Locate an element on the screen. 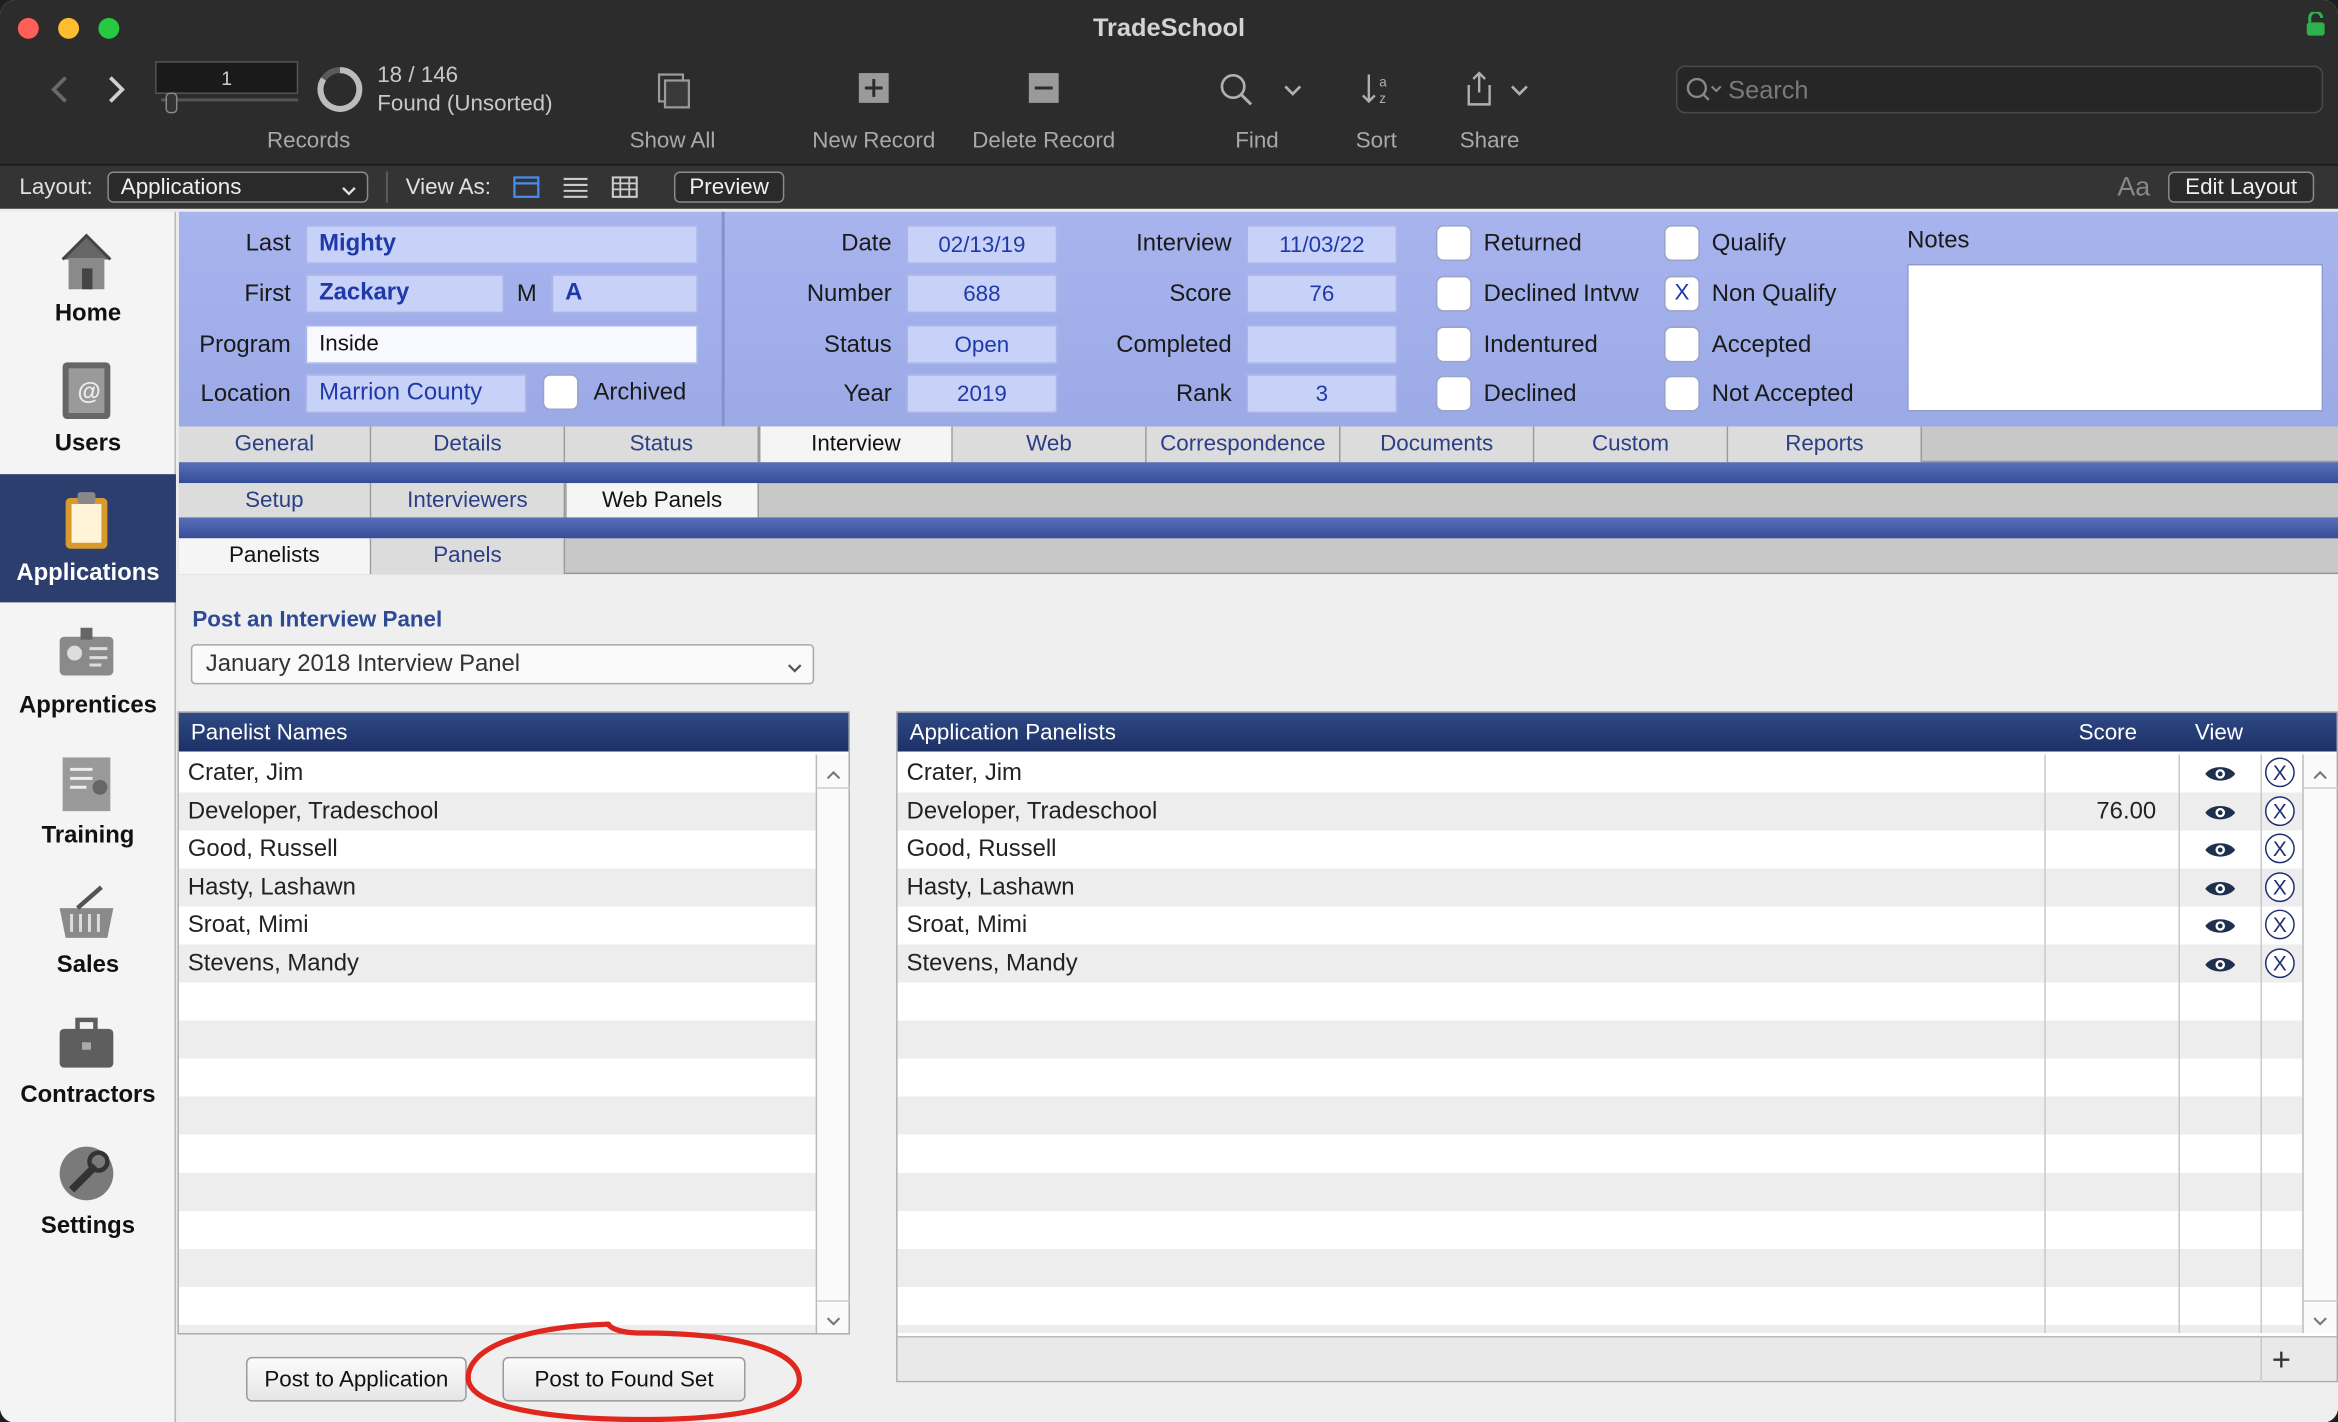  program-field: Inside is located at coordinates (501, 344).